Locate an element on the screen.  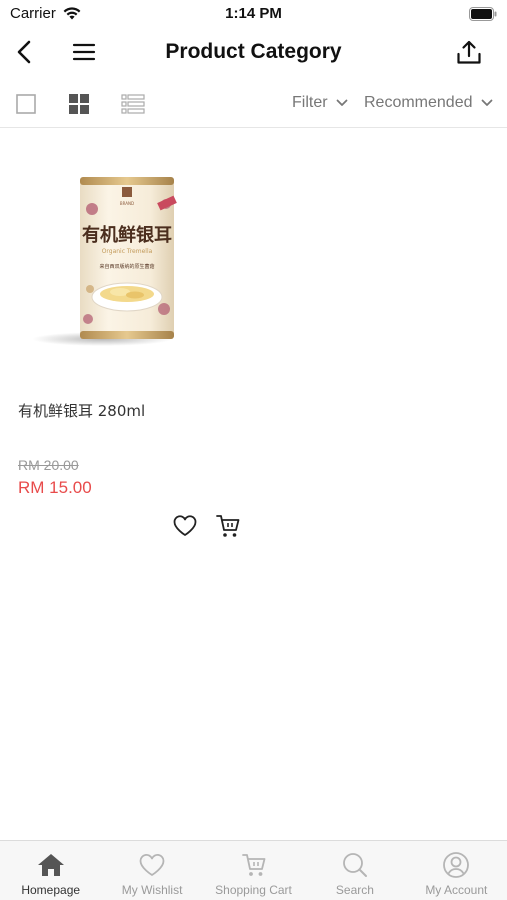
clock: 1:14 PM is located at coordinates (253, 13).